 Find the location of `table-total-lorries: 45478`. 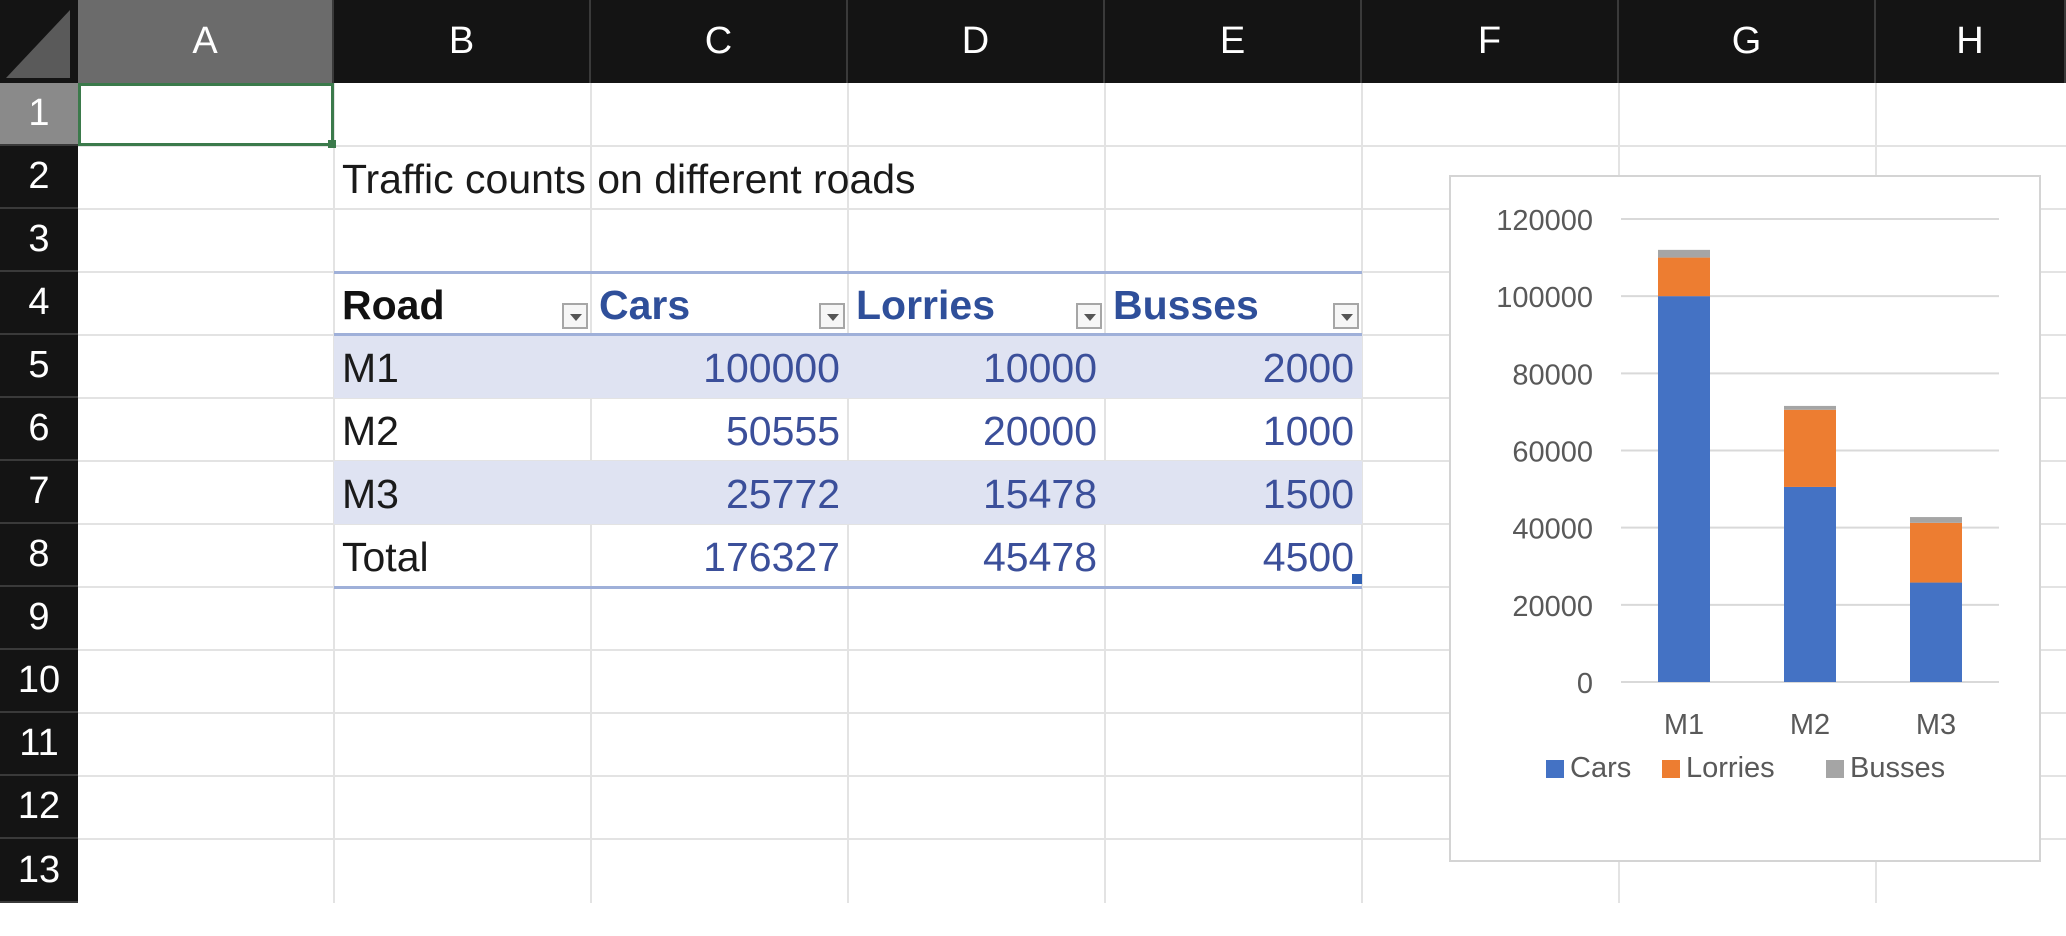

table-total-lorries: 45478 is located at coordinates (977, 557).